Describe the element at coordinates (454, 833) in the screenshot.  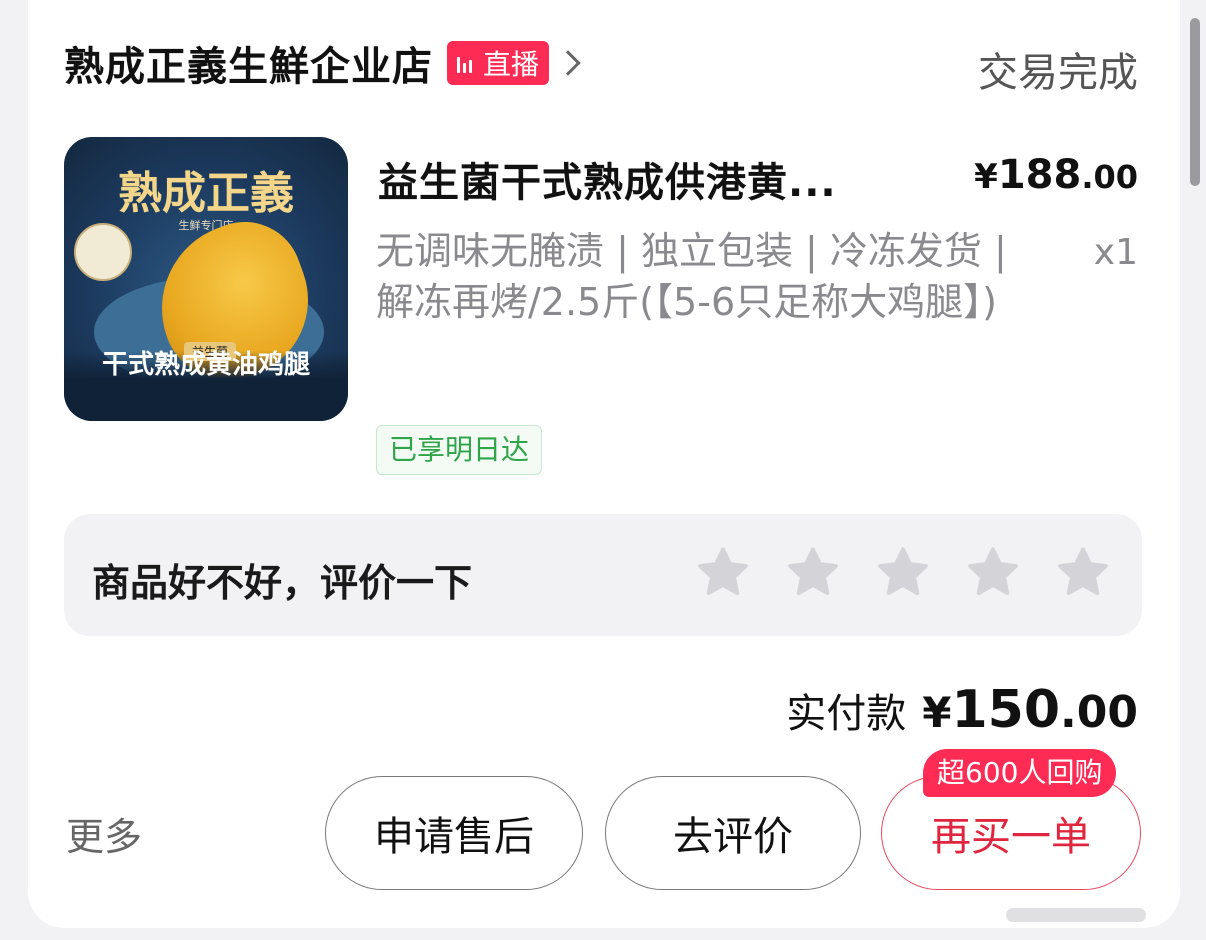
I see `after-sale-button: 申请售后` at that location.